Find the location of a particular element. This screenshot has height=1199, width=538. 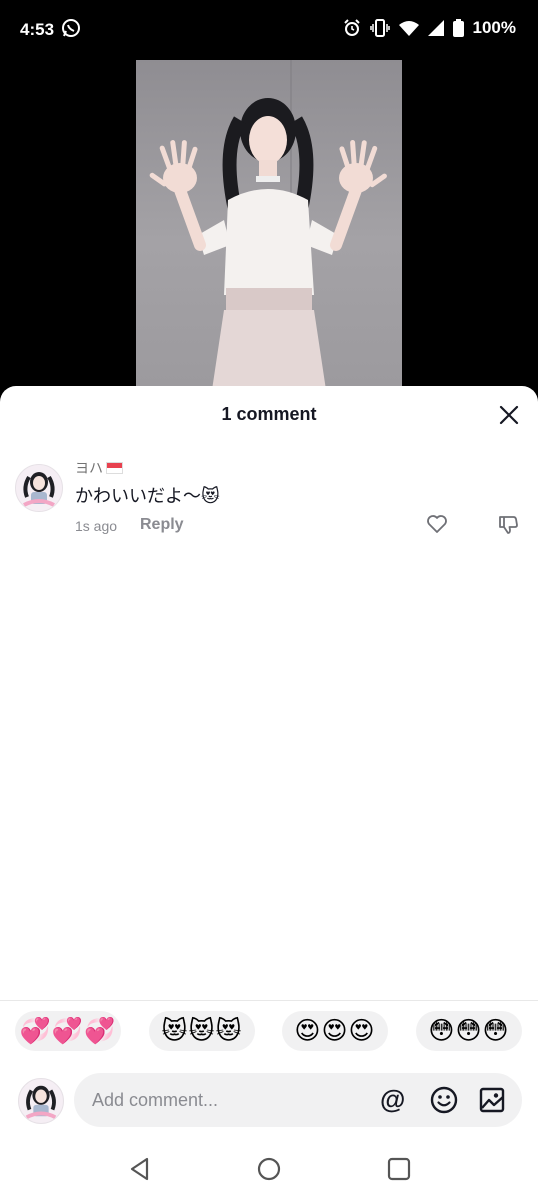

recents-button is located at coordinates (399, 1169).